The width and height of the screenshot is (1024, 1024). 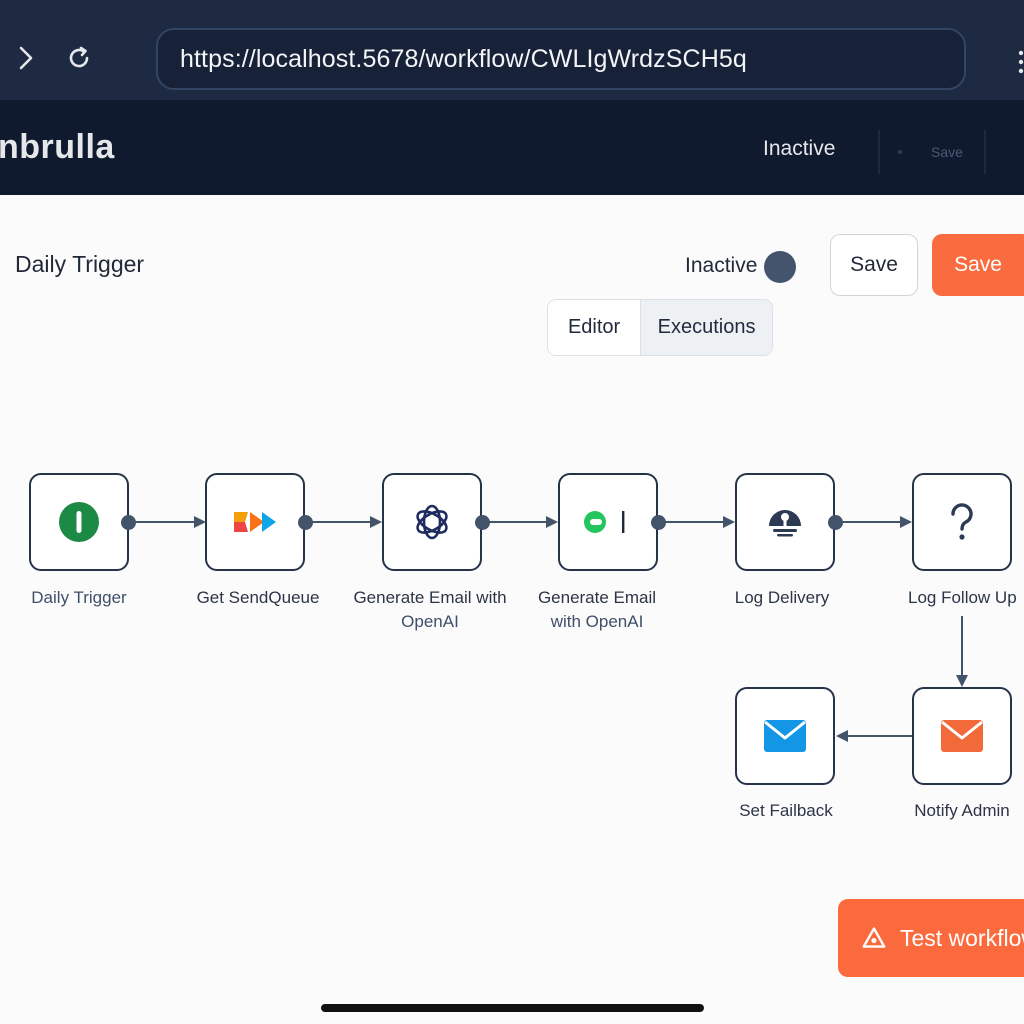 I want to click on node-label-generate-email-openai-2: Generate Email with OpenAI, so click(x=597, y=609).